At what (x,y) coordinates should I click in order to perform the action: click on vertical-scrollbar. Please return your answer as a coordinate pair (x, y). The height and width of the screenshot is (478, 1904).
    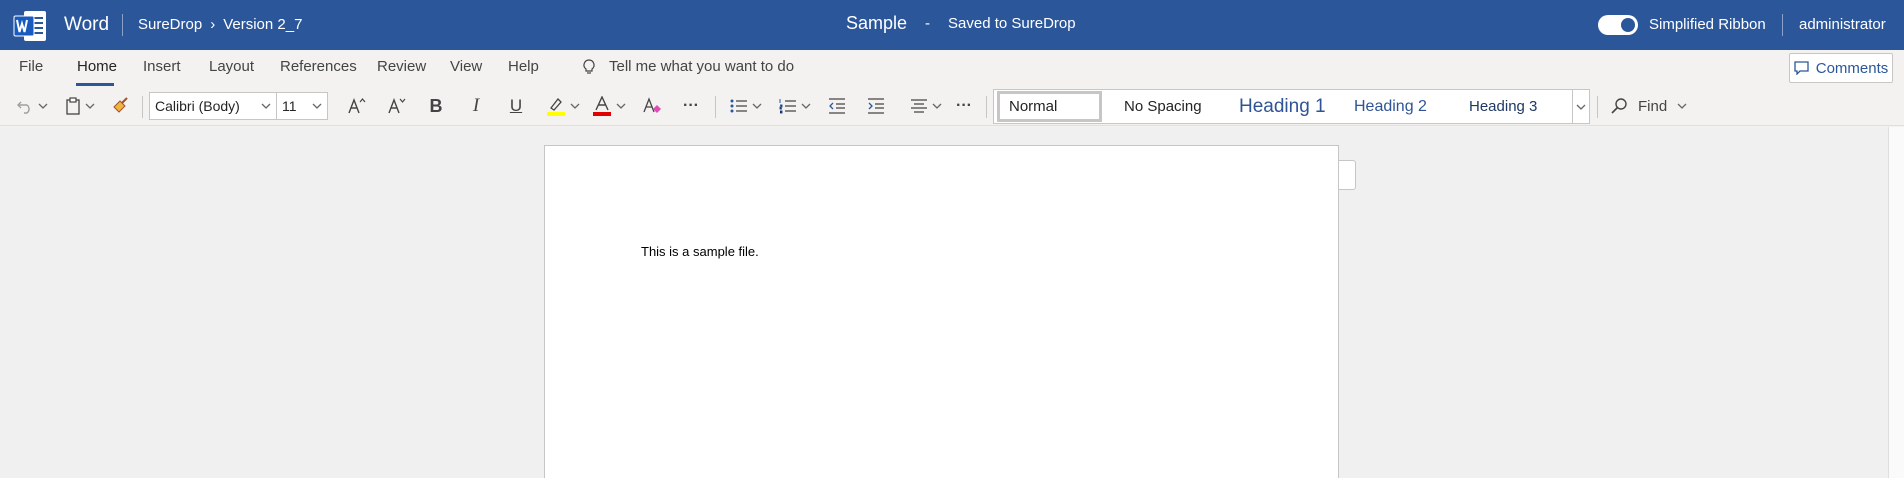
    Looking at the image, I should click on (1896, 302).